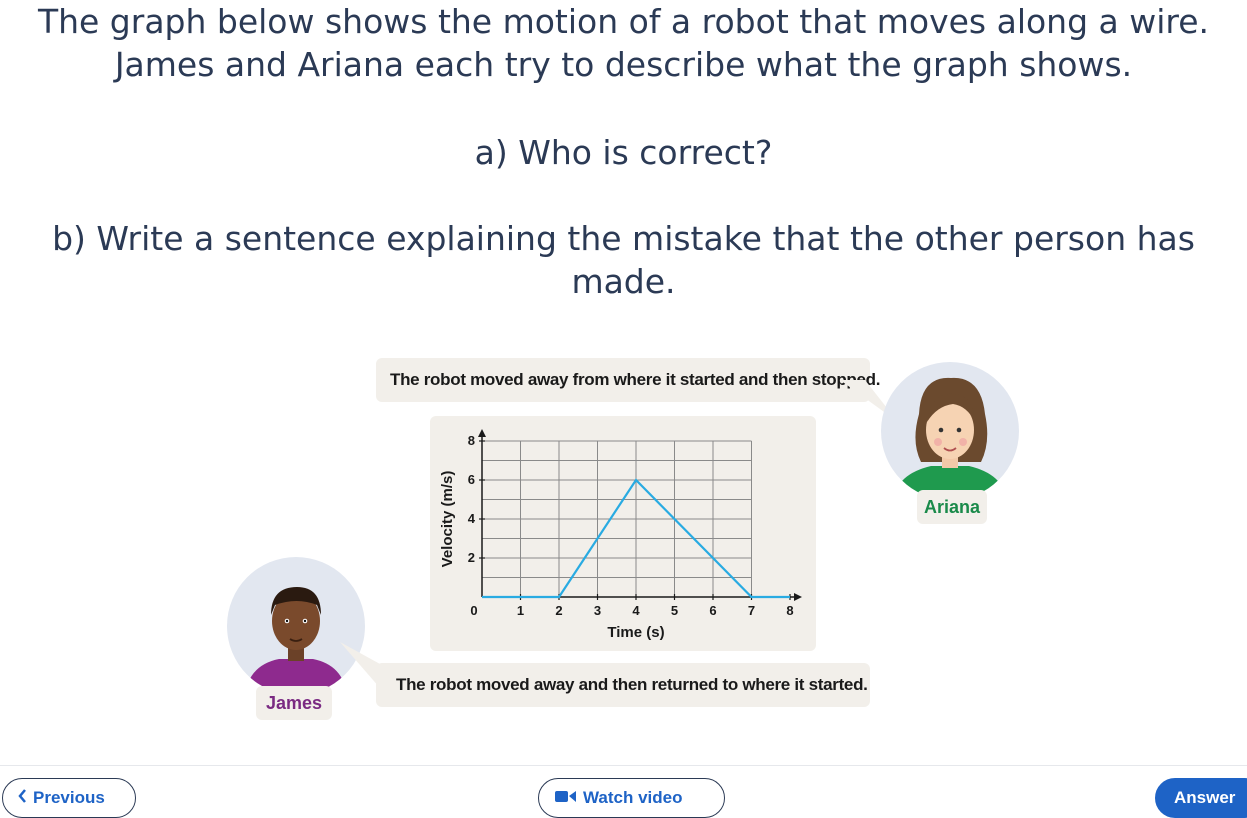  What do you see at coordinates (712, 610) in the screenshot?
I see `x-tick-label: 6` at bounding box center [712, 610].